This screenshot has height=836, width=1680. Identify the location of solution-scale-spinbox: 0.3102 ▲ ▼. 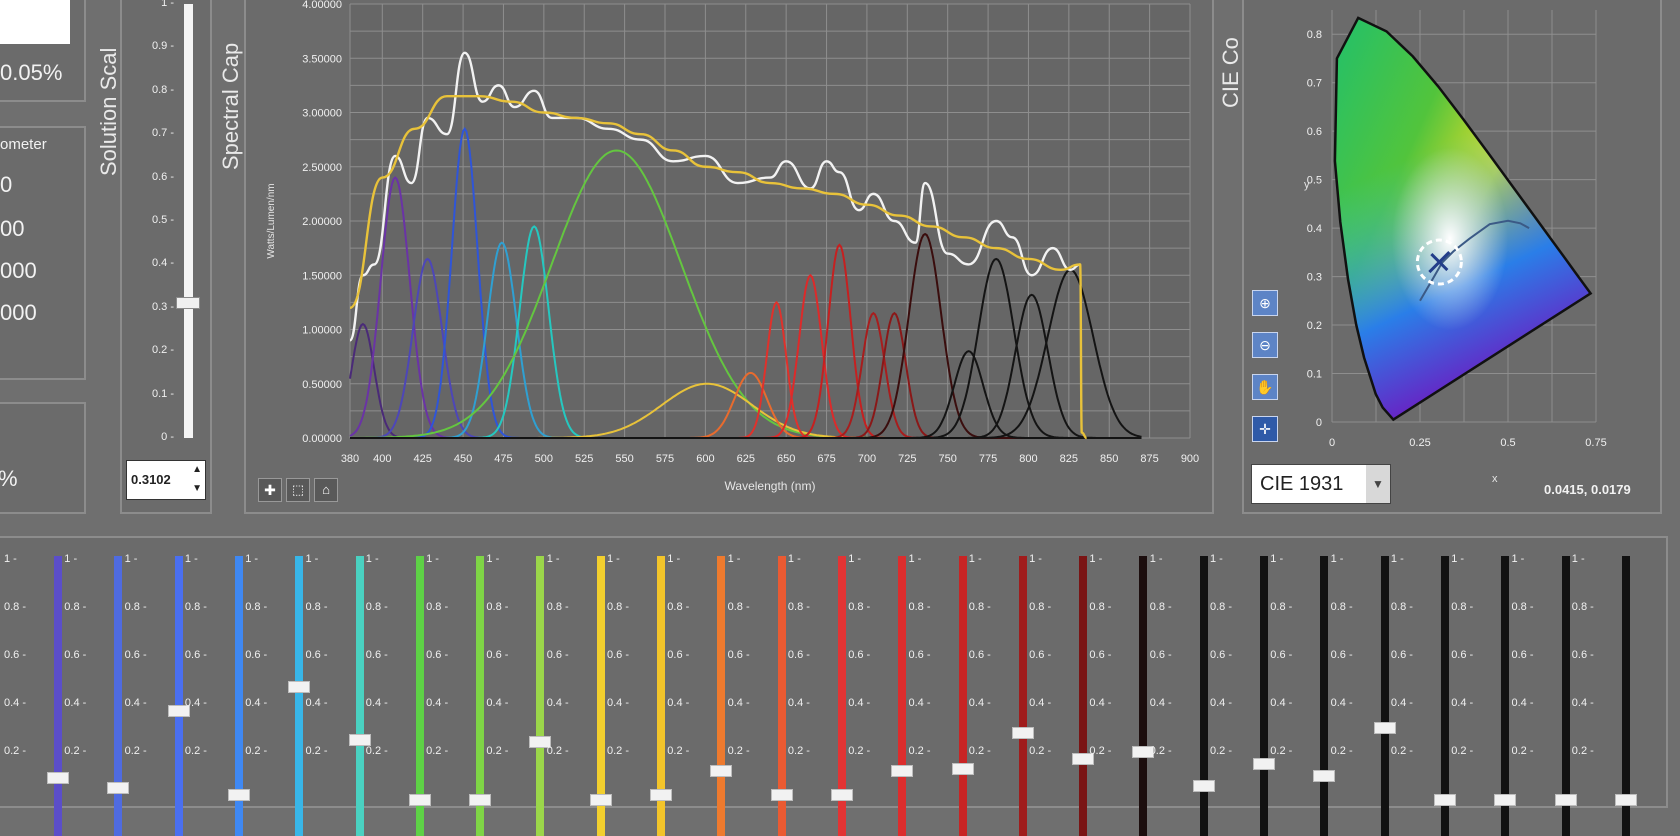
(166, 480).